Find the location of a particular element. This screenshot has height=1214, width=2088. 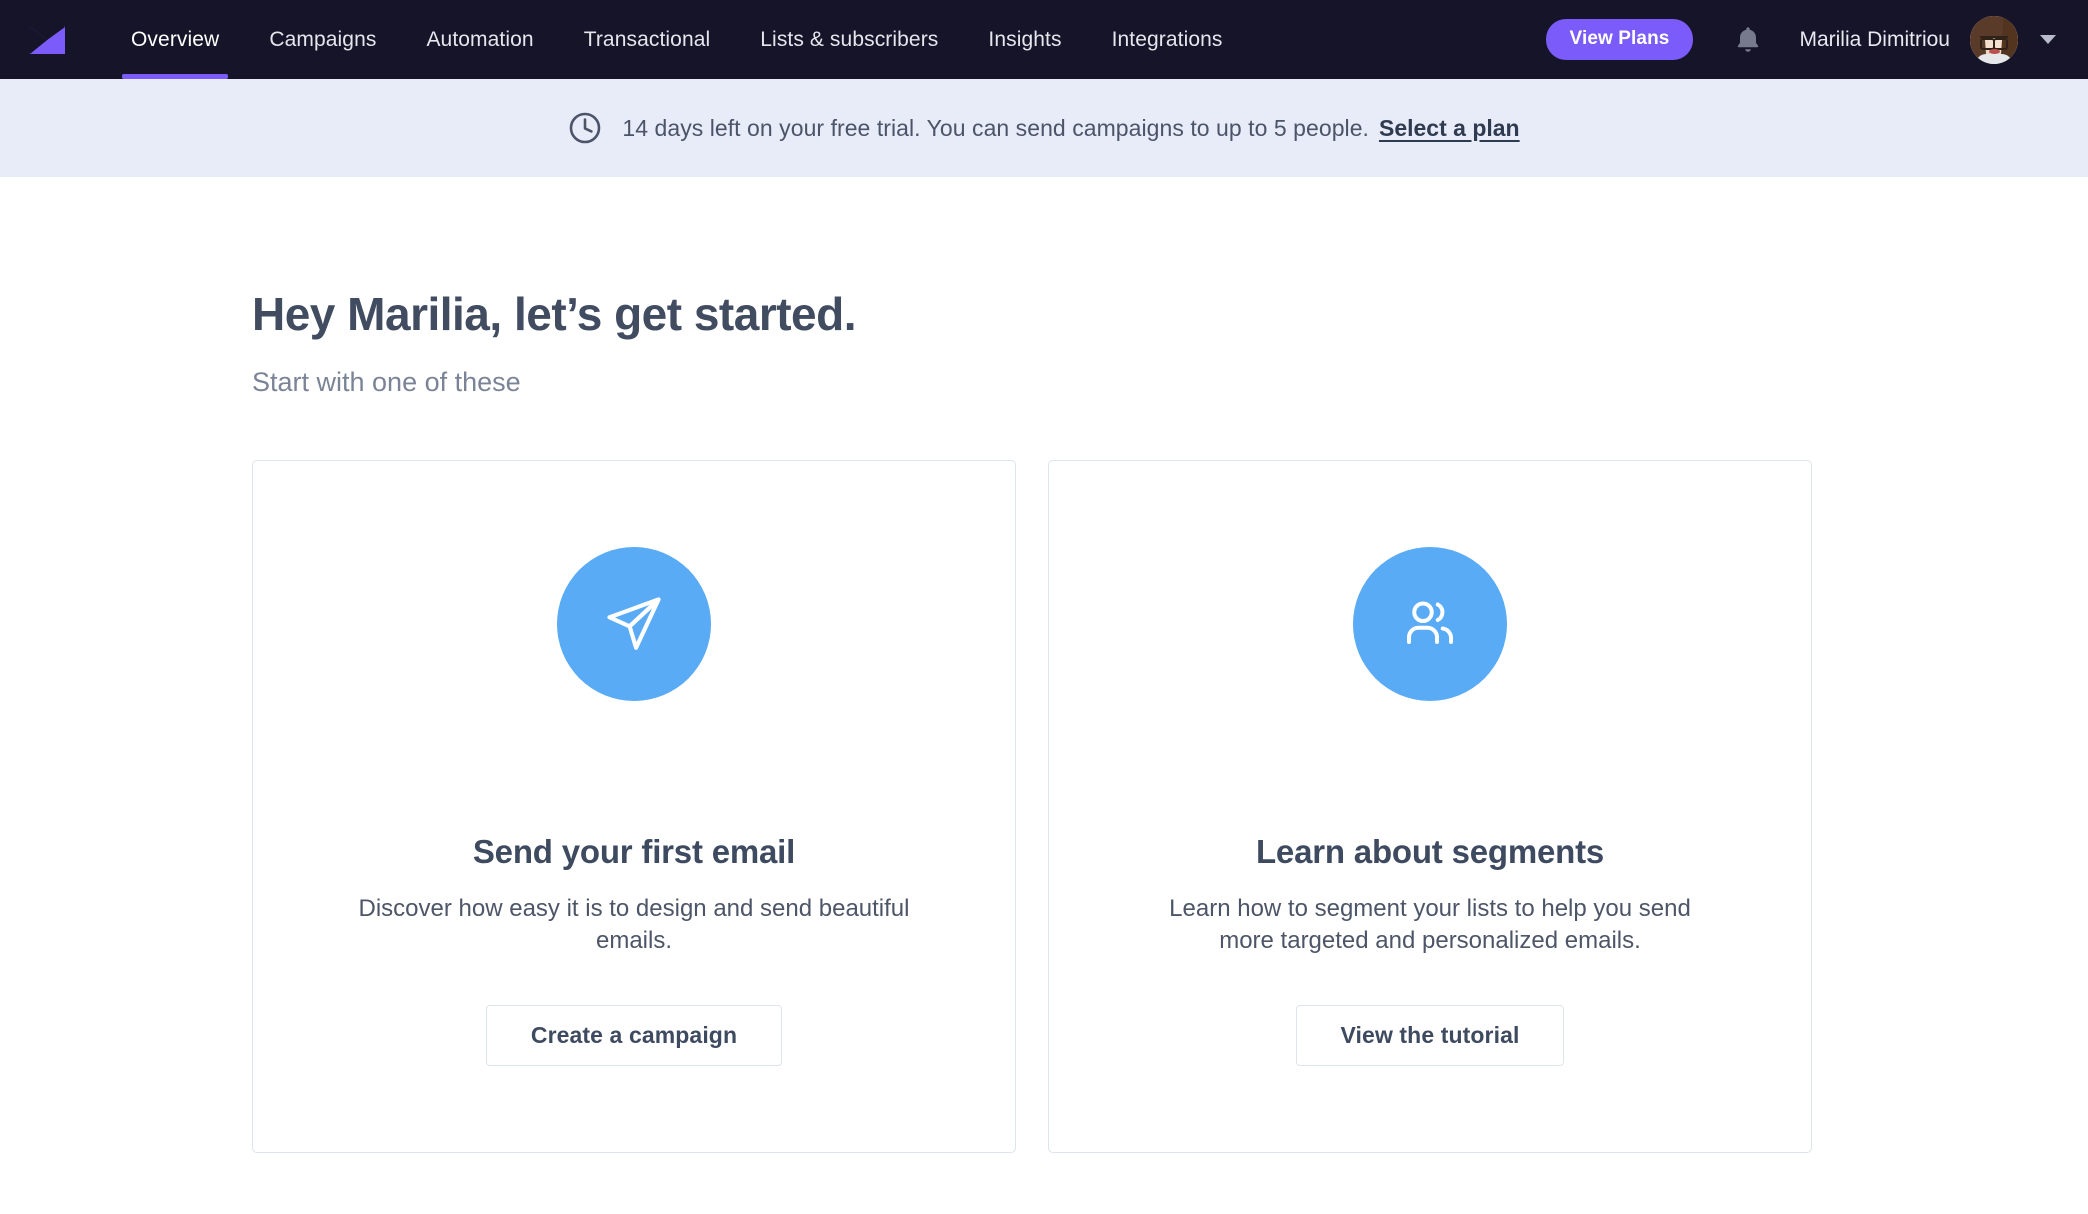

nav-tab-label: Transactional is located at coordinates (647, 39).